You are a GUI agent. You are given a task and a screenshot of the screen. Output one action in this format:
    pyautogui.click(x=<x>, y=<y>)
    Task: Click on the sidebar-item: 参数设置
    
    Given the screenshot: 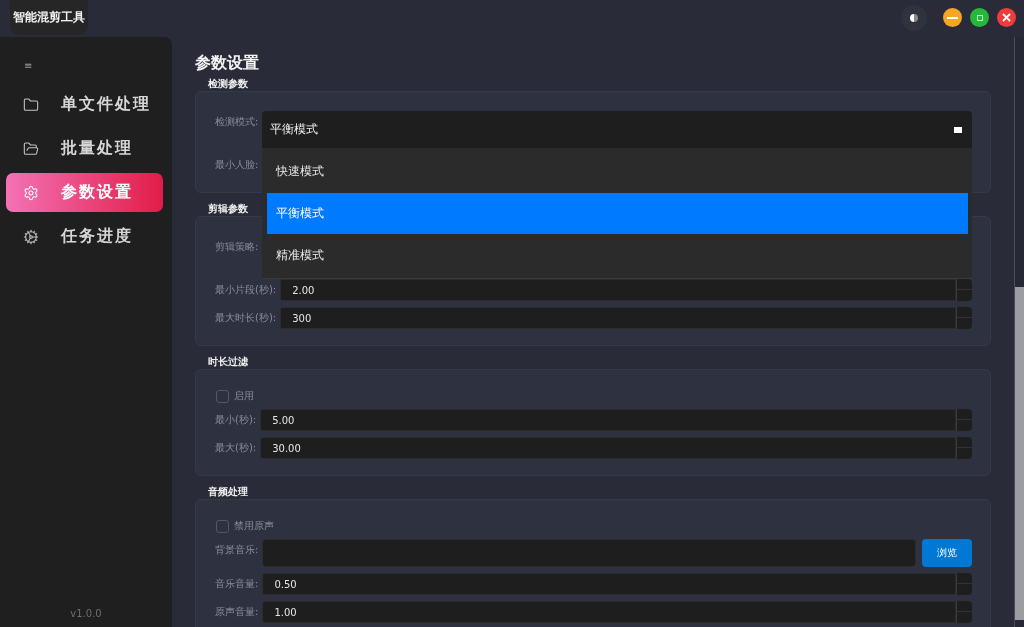 What is the action you would take?
    pyautogui.click(x=84, y=192)
    